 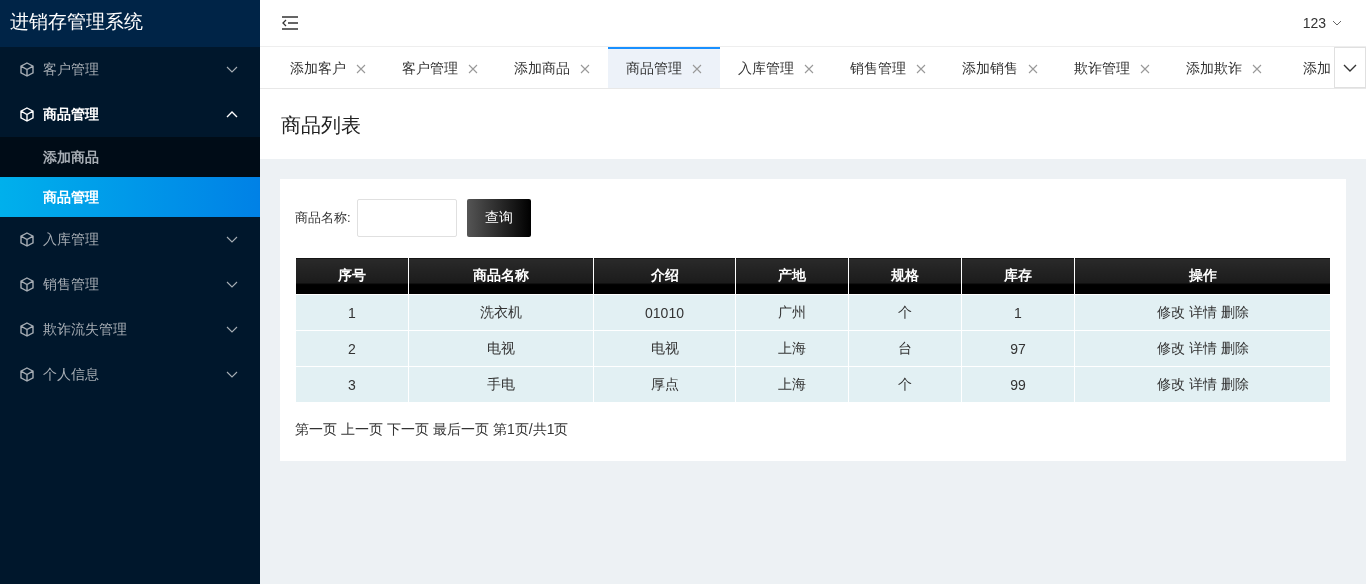 What do you see at coordinates (664, 67) in the screenshot?
I see `tab: 商品管理` at bounding box center [664, 67].